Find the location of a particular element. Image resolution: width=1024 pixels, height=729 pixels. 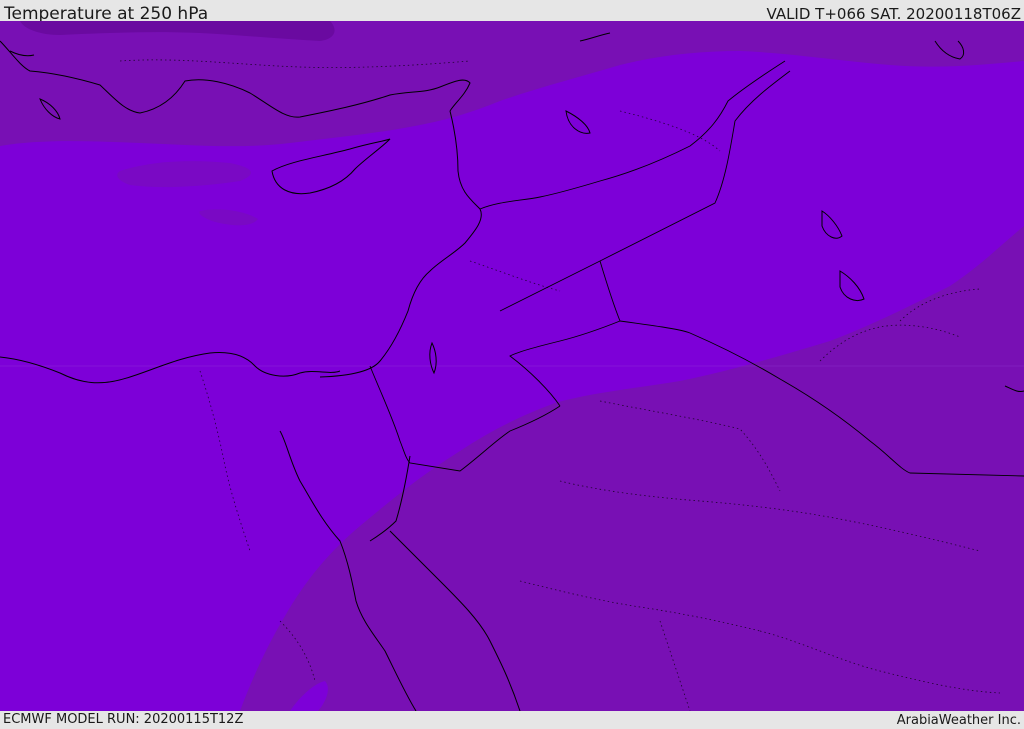

model-run-label: ECMWF MODEL RUN: 20200115T12Z is located at coordinates (123, 719).